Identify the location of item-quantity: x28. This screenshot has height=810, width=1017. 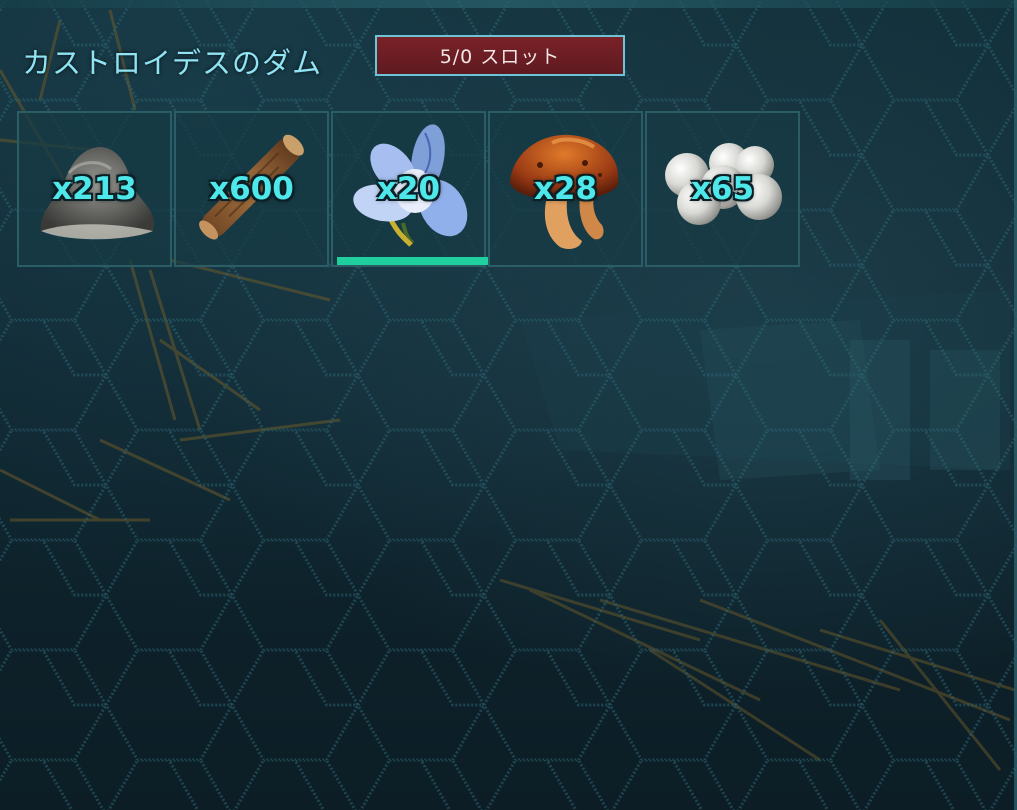
(565, 189).